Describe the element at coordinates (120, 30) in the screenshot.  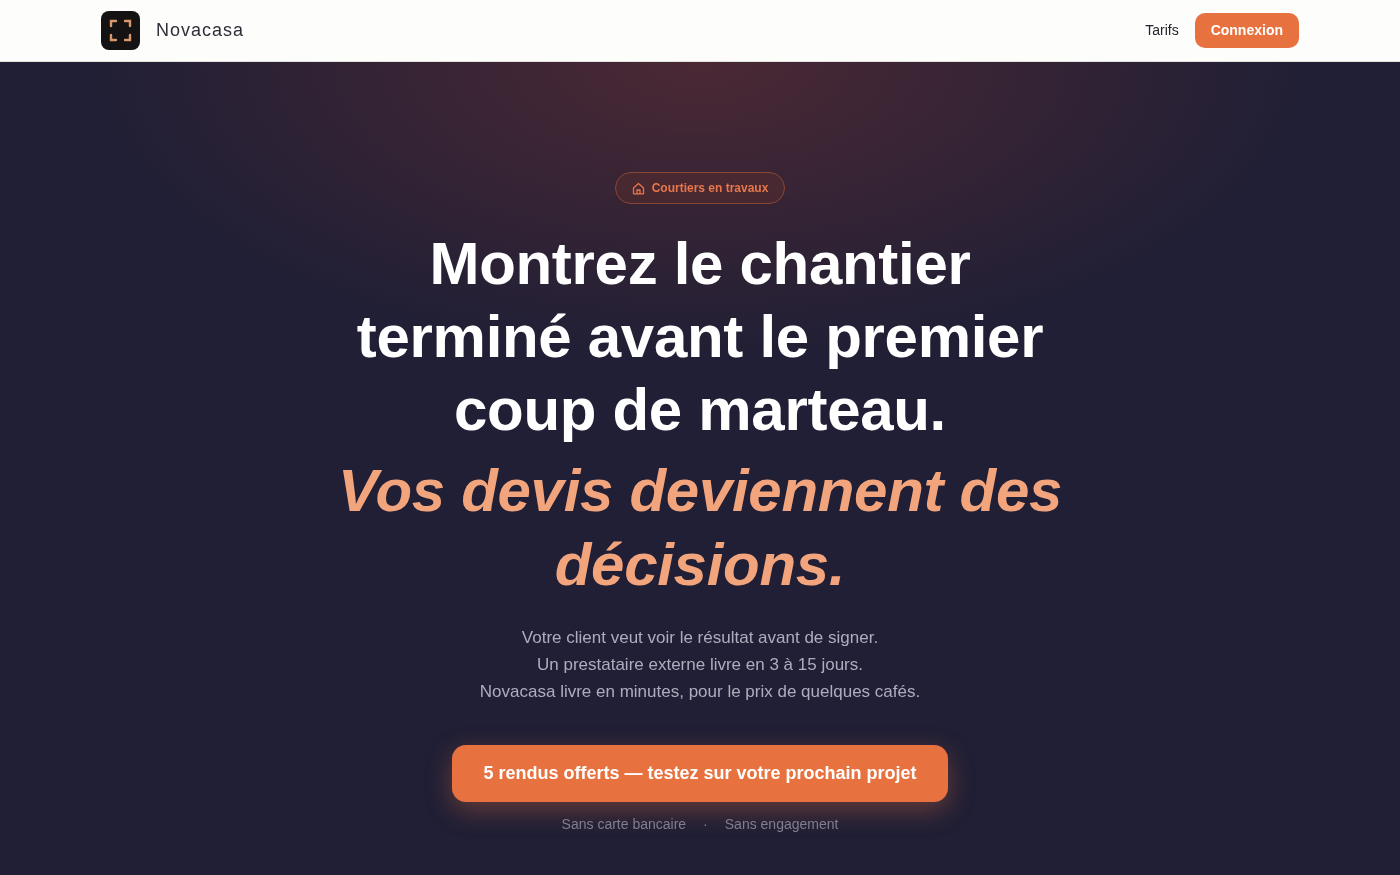
I see `logo-icon` at that location.